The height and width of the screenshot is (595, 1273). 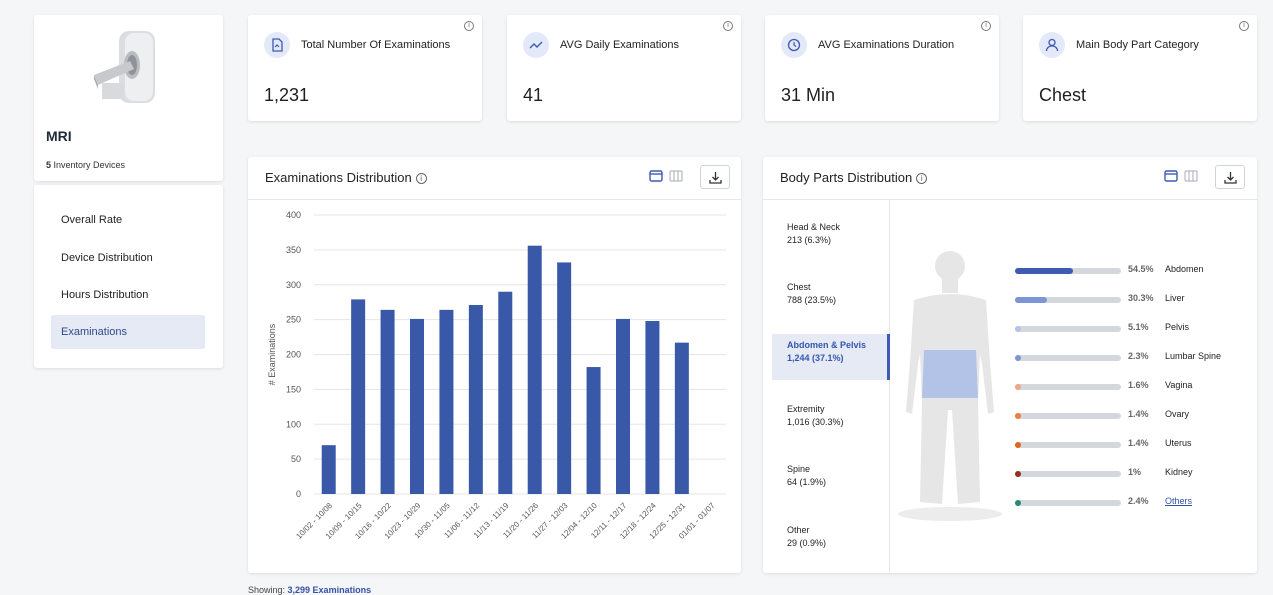 What do you see at coordinates (812, 300) in the screenshot?
I see `body-part-value: 788 (23.5%)` at bounding box center [812, 300].